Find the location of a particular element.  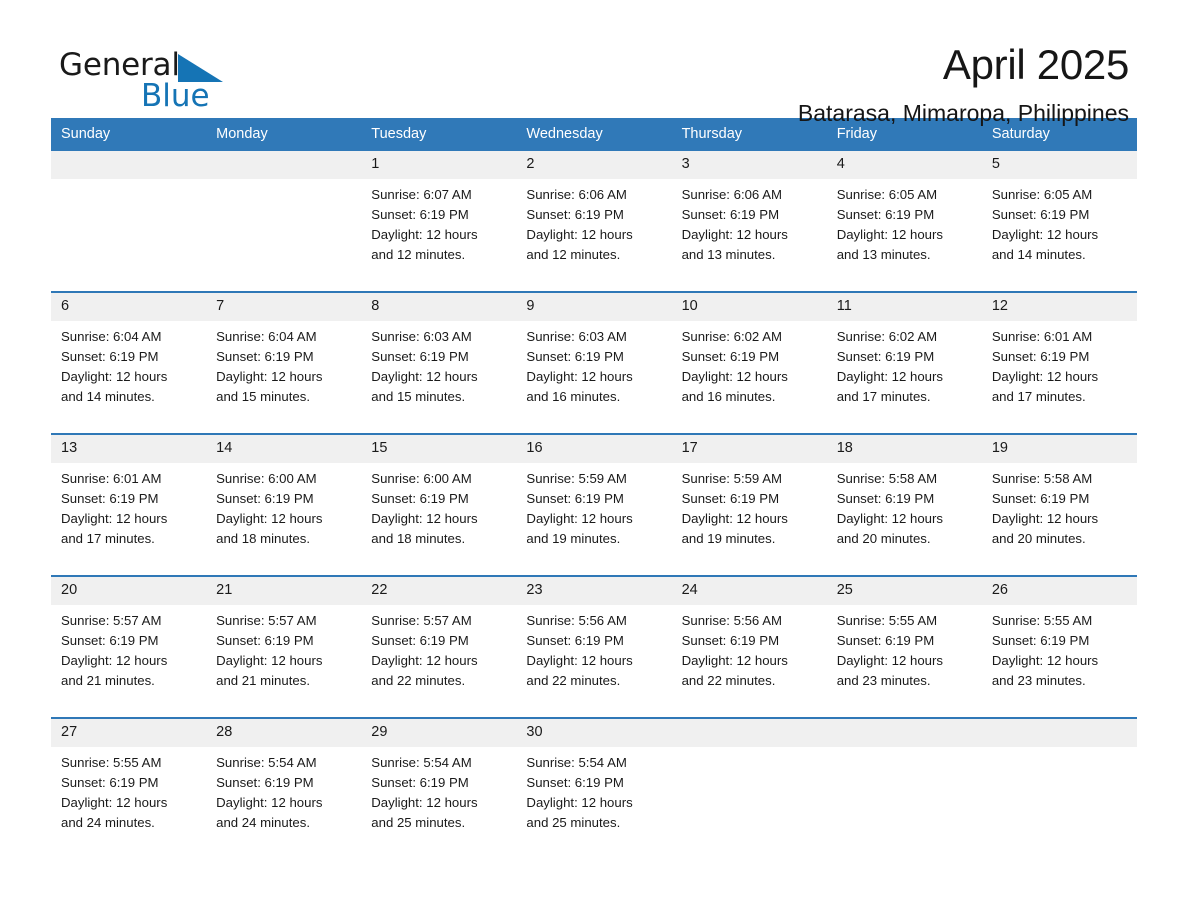

day-number-cell: 7 is located at coordinates (284, 306).